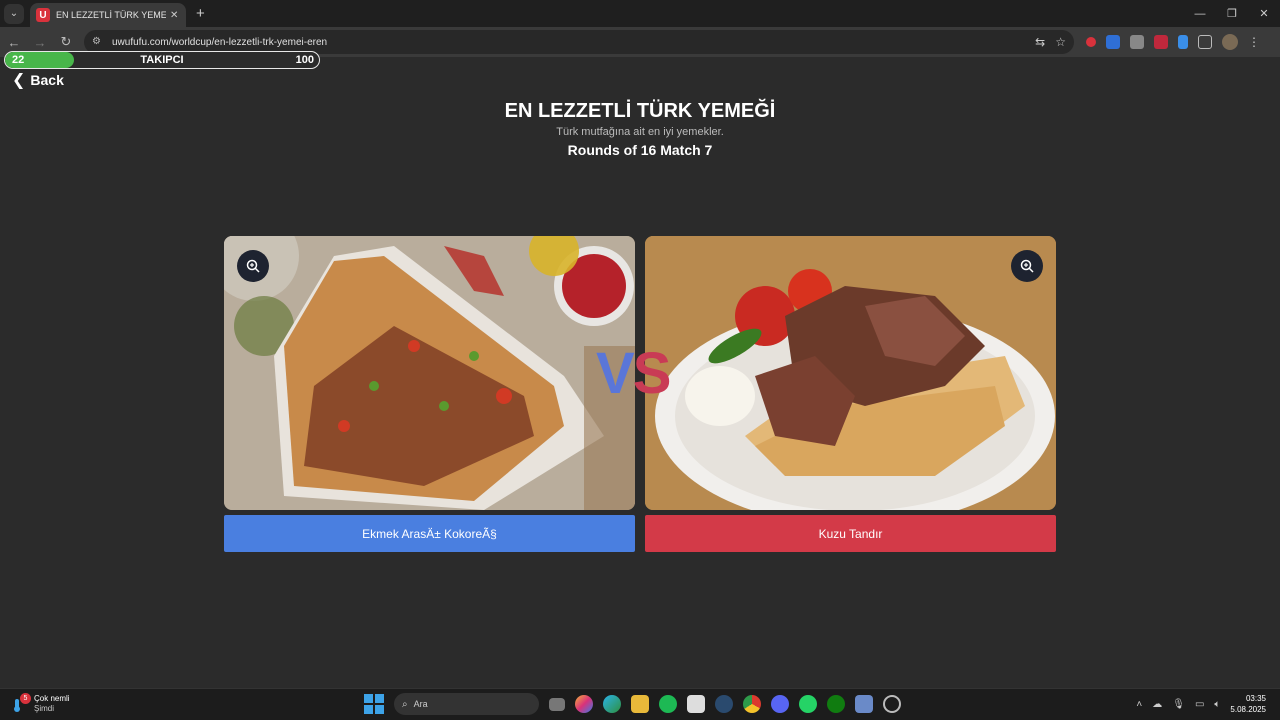  I want to click on progress-bar: 22 TAKIPCI 100, so click(162, 60).